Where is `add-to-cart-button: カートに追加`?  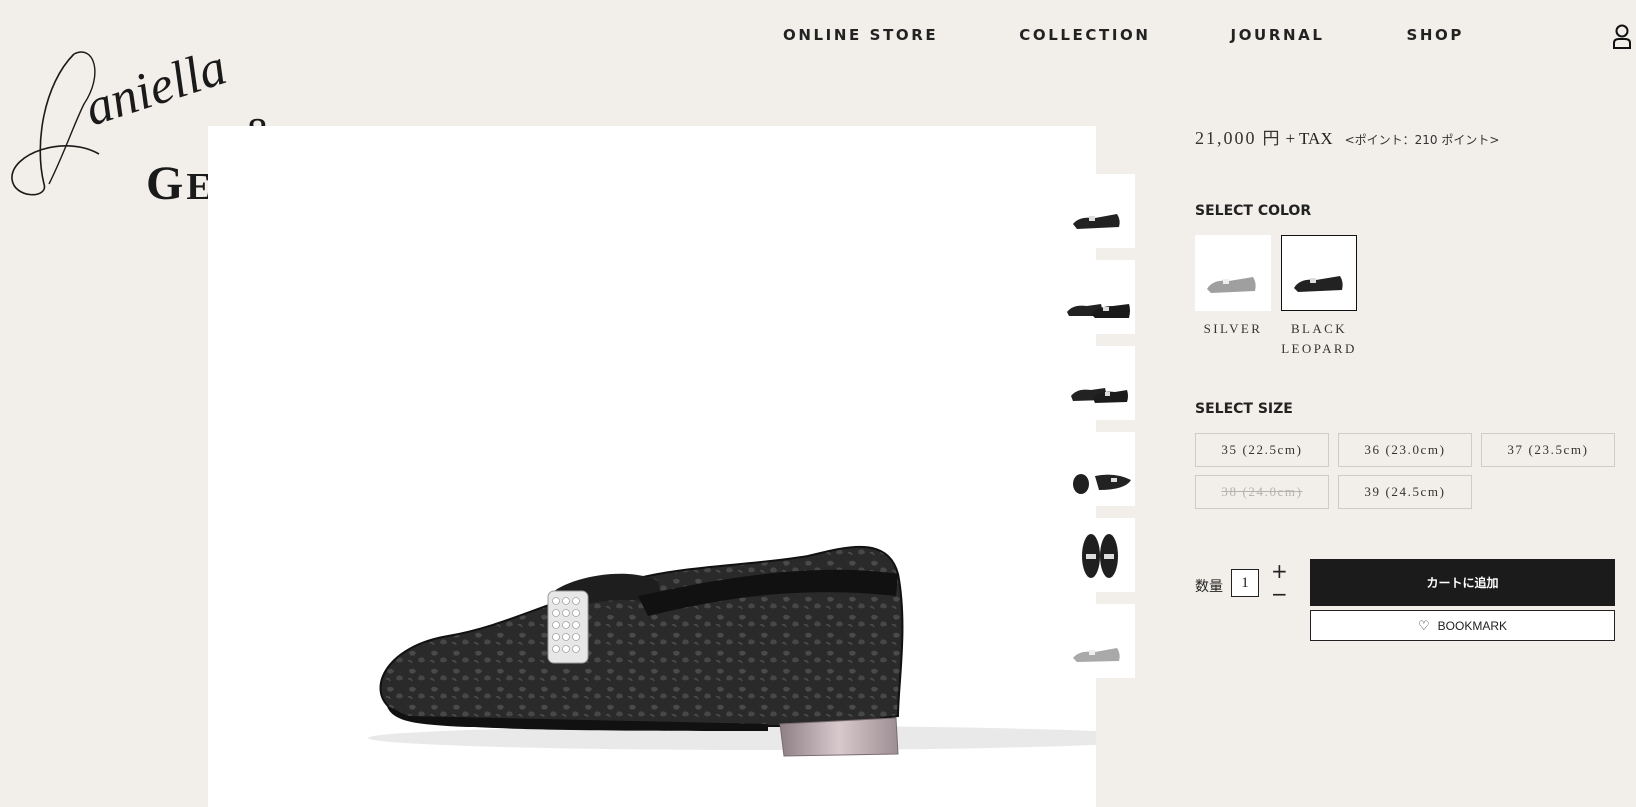 add-to-cart-button: カートに追加 is located at coordinates (1462, 582).